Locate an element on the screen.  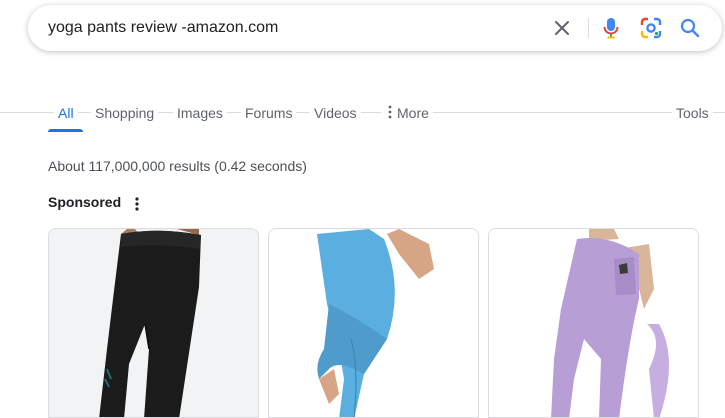
tab-more: More is located at coordinates (407, 114).